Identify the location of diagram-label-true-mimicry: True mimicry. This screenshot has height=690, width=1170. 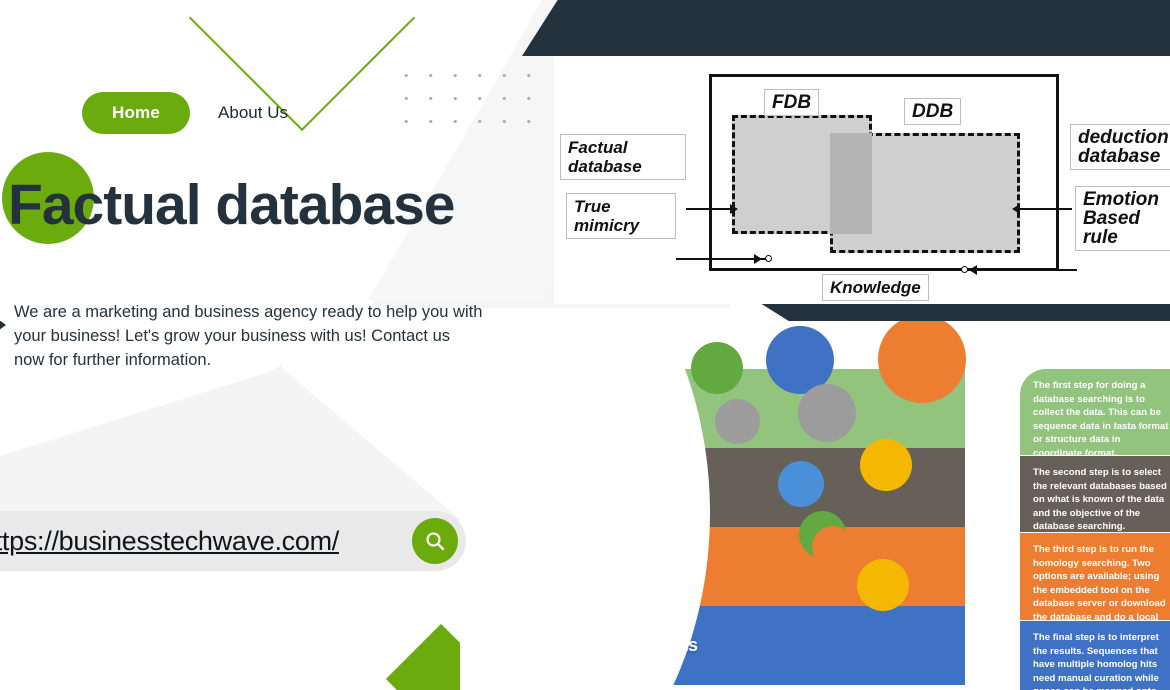
(621, 216).